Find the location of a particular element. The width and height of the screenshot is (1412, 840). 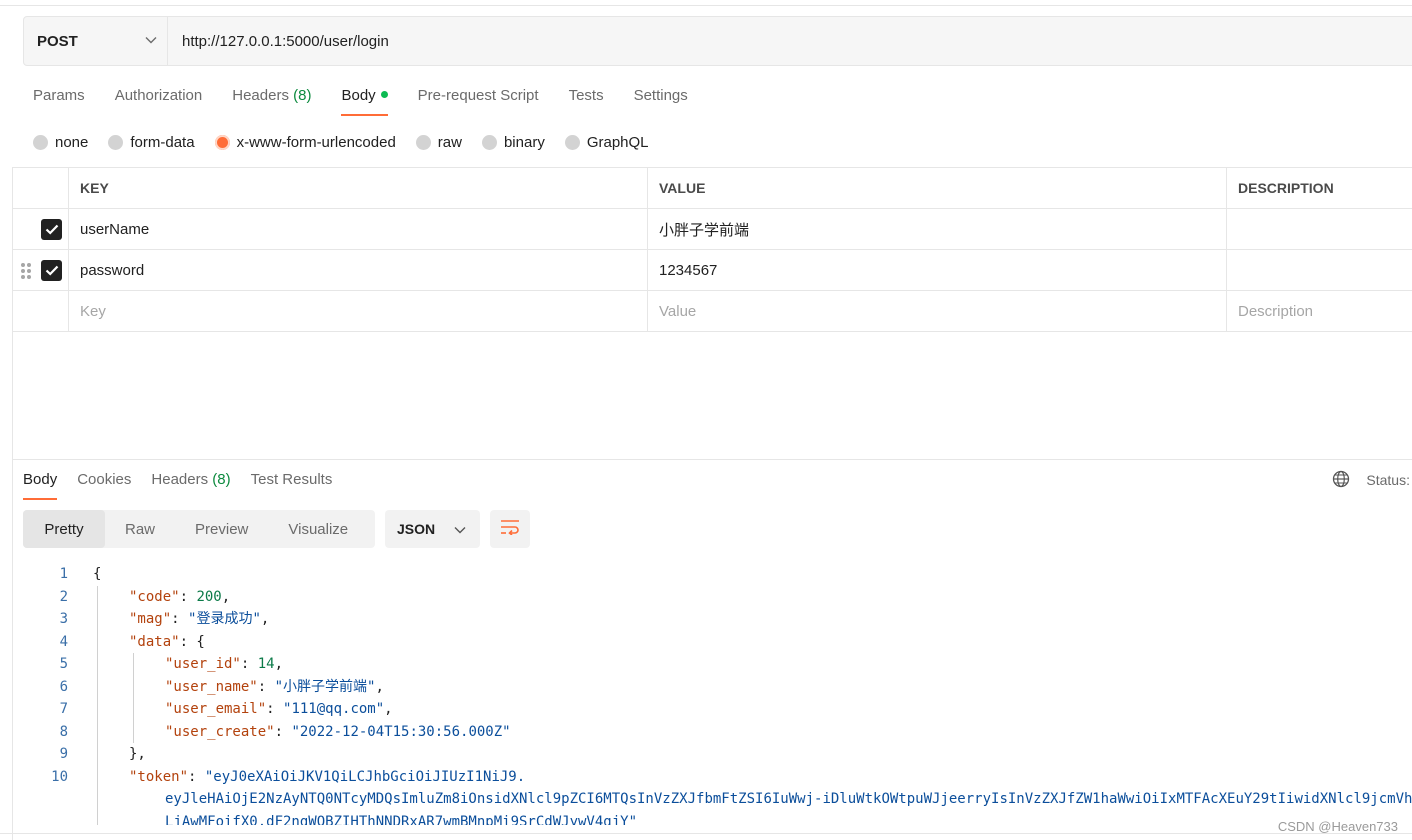

code-token: "登录成功" is located at coordinates (224, 619).